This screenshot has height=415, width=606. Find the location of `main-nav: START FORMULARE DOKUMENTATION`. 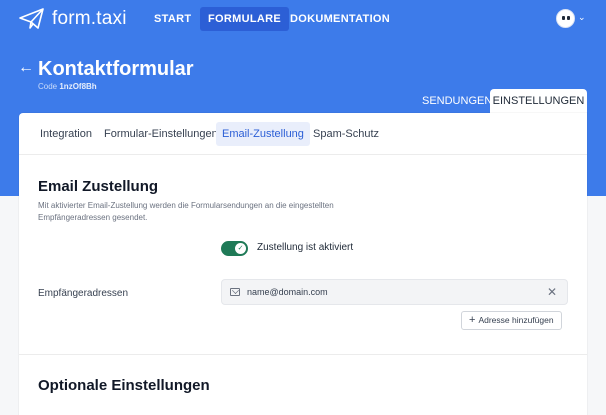

main-nav: START FORMULARE DOKUMENTATION is located at coordinates (303, 19).